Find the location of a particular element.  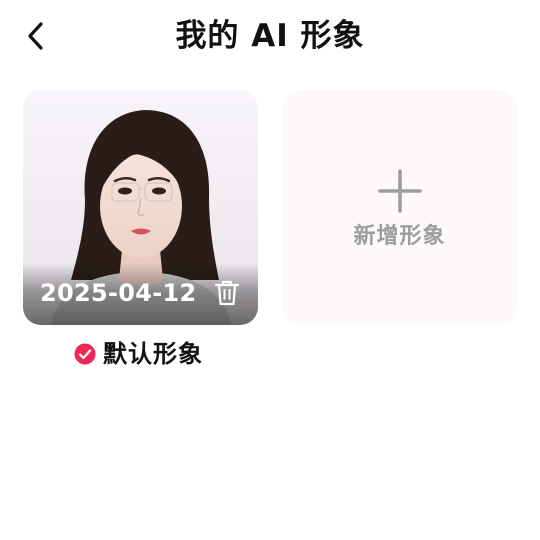

add-avatar-label: 新增形象 is located at coordinates (399, 236).